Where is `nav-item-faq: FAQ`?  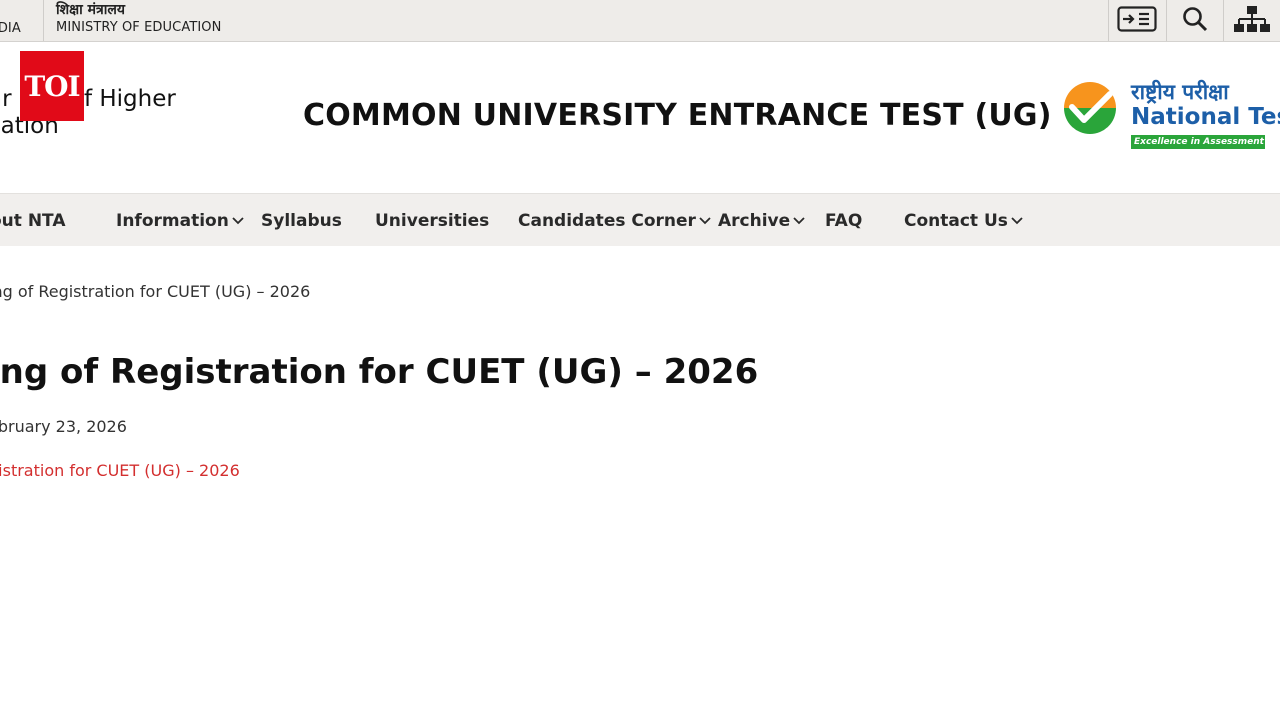 nav-item-faq: FAQ is located at coordinates (843, 220).